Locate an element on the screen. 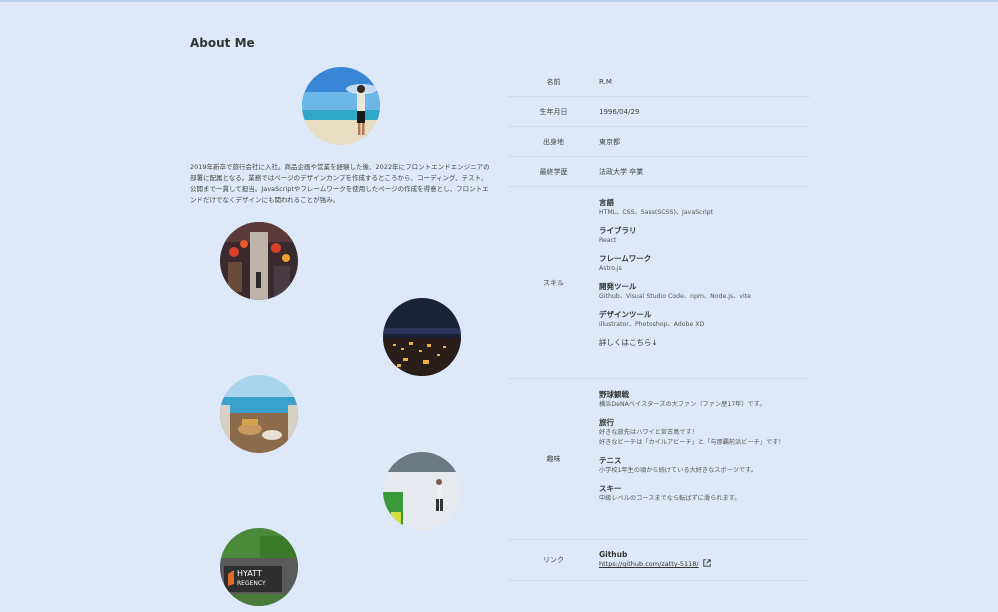 The height and width of the screenshot is (612, 998). education-value: 法政大学 卒業 is located at coordinates (621, 171).